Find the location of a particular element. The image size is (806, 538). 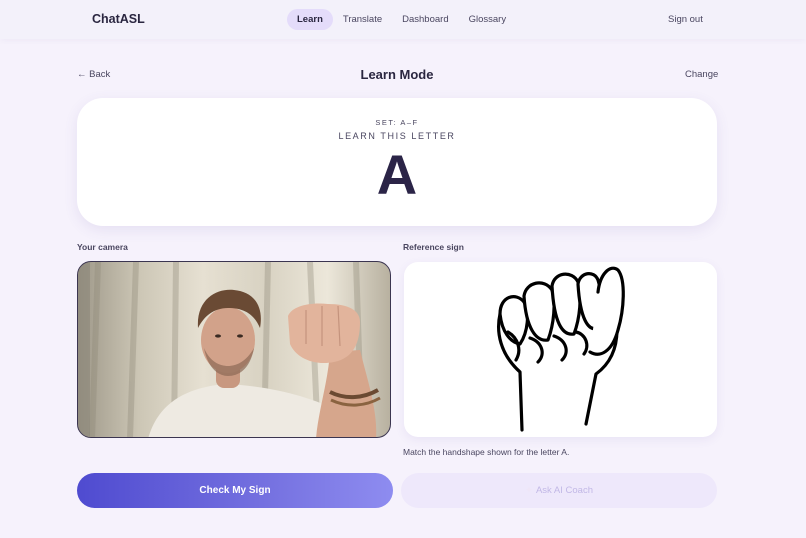

sparkle-icon: ✦ is located at coordinates (529, 490).